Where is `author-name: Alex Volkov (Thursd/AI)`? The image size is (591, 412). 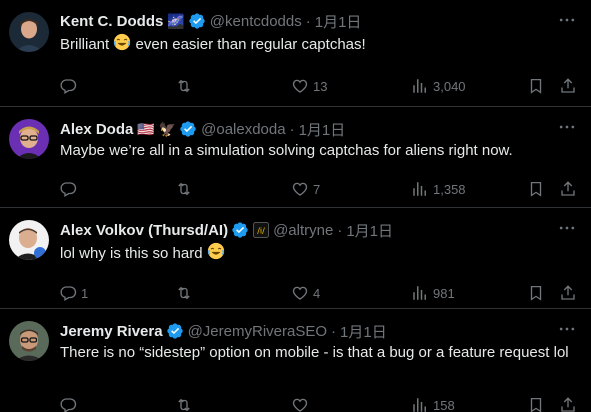 author-name: Alex Volkov (Thursd/AI) is located at coordinates (144, 230).